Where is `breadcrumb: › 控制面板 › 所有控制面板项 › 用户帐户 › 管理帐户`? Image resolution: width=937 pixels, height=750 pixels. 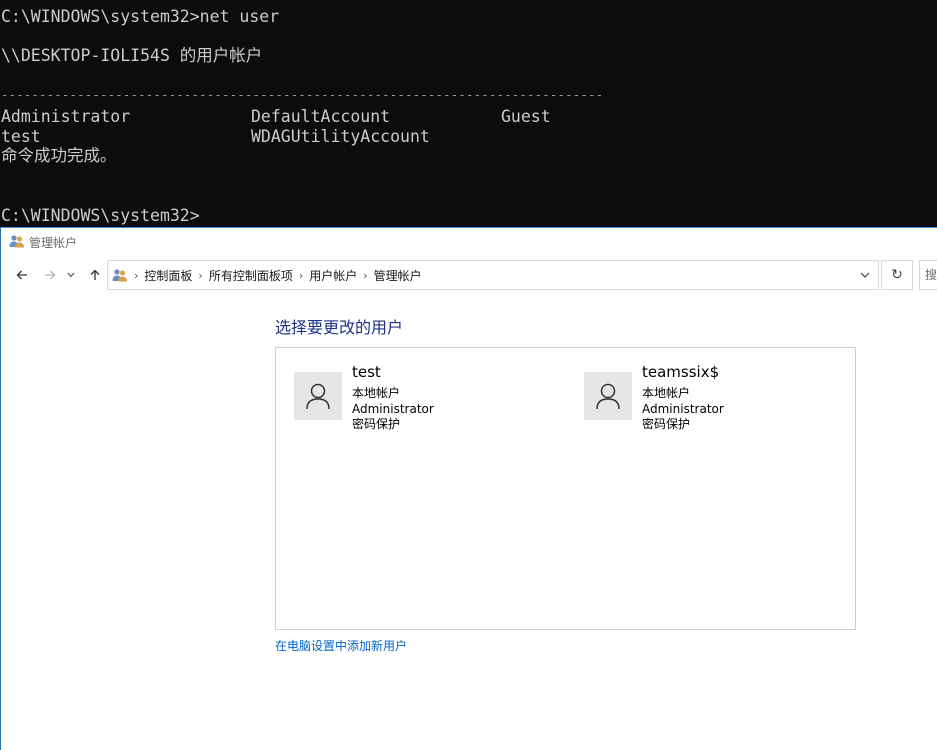
breadcrumb: › 控制面板 › 所有控制面板项 › 用户帐户 › 管理帐户 is located at coordinates (265, 275).